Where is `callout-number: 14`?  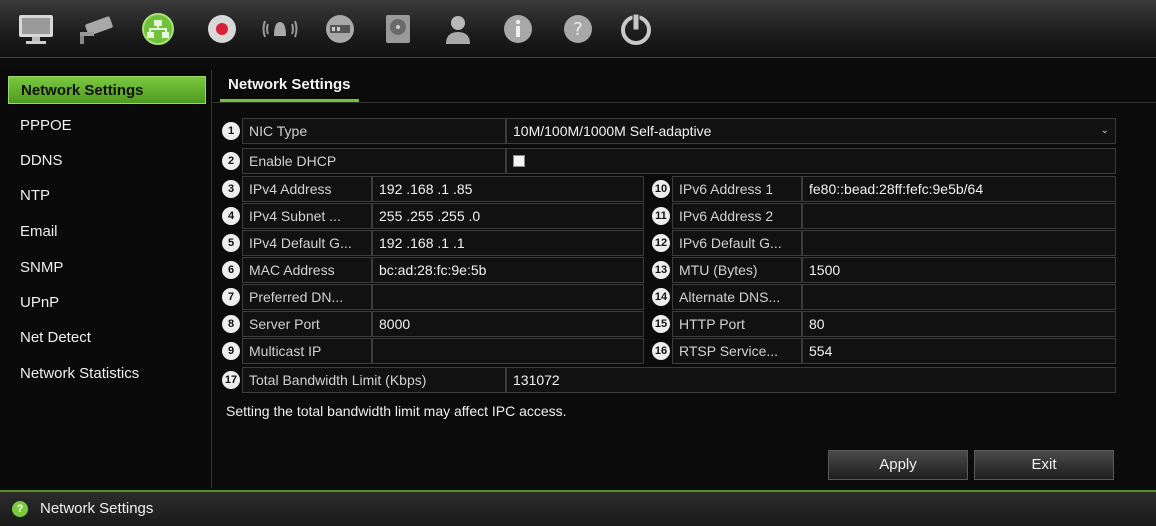 callout-number: 14 is located at coordinates (661, 297).